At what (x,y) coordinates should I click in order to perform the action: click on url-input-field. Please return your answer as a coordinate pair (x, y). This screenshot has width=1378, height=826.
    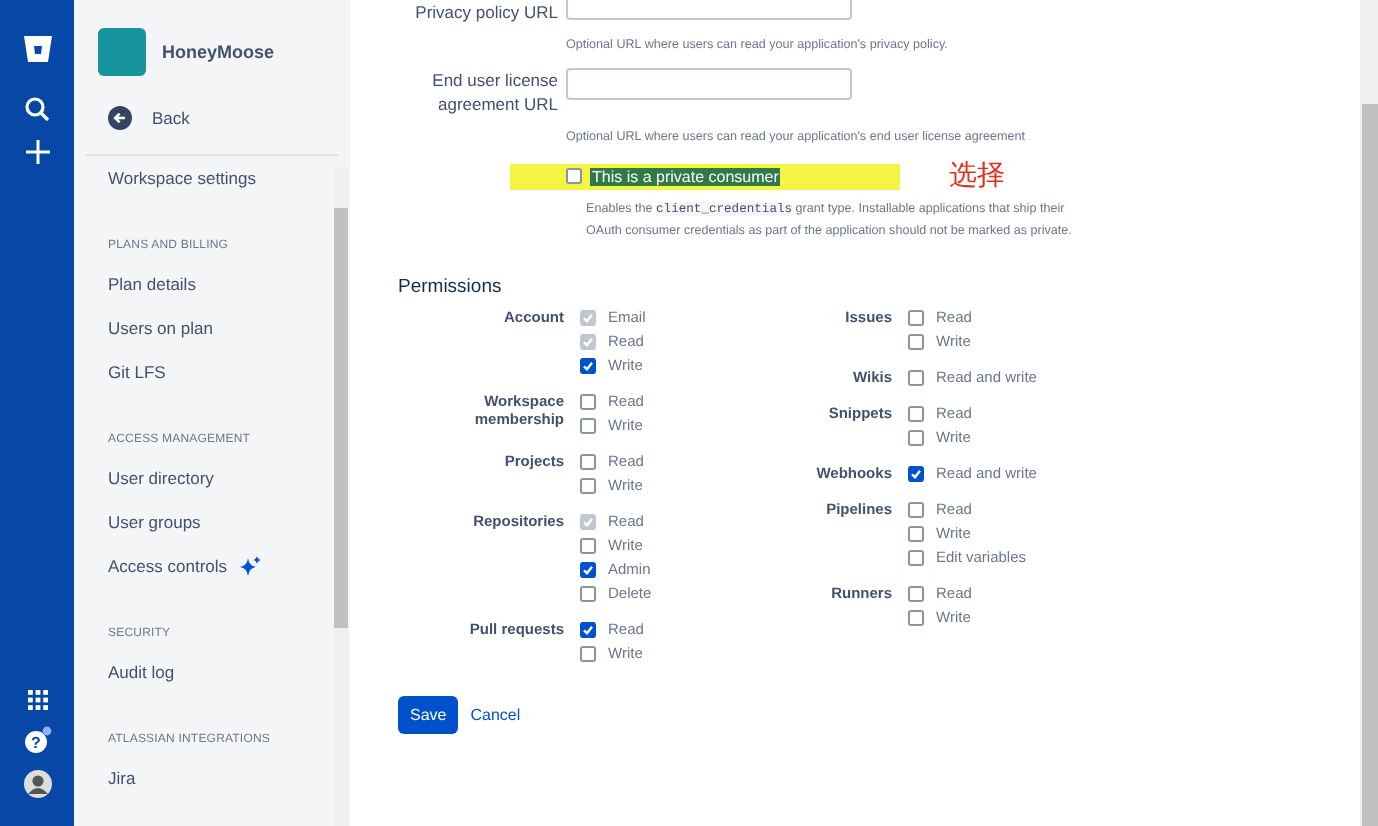
    Looking at the image, I should click on (709, 84).